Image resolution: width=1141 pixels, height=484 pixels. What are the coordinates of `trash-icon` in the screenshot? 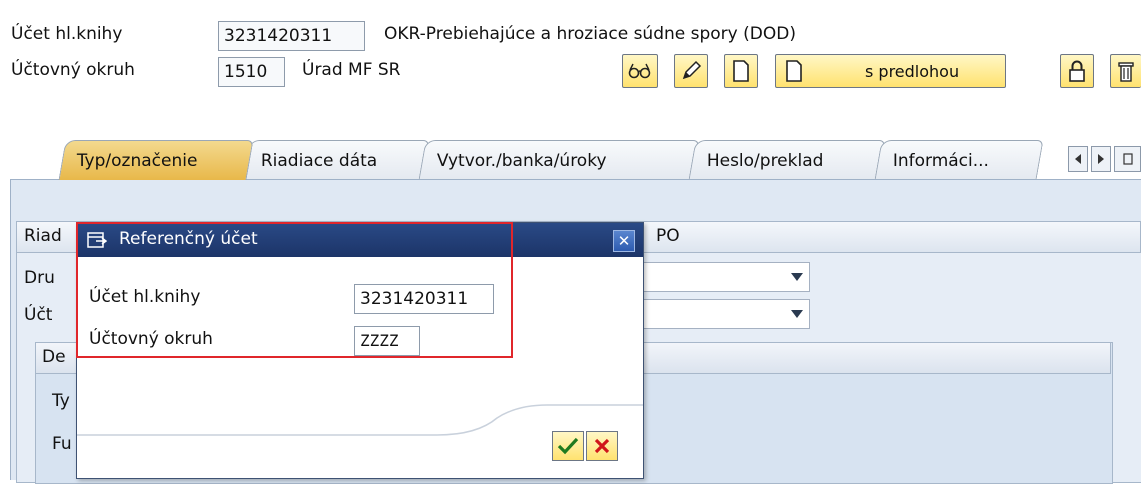 It's located at (1126, 72).